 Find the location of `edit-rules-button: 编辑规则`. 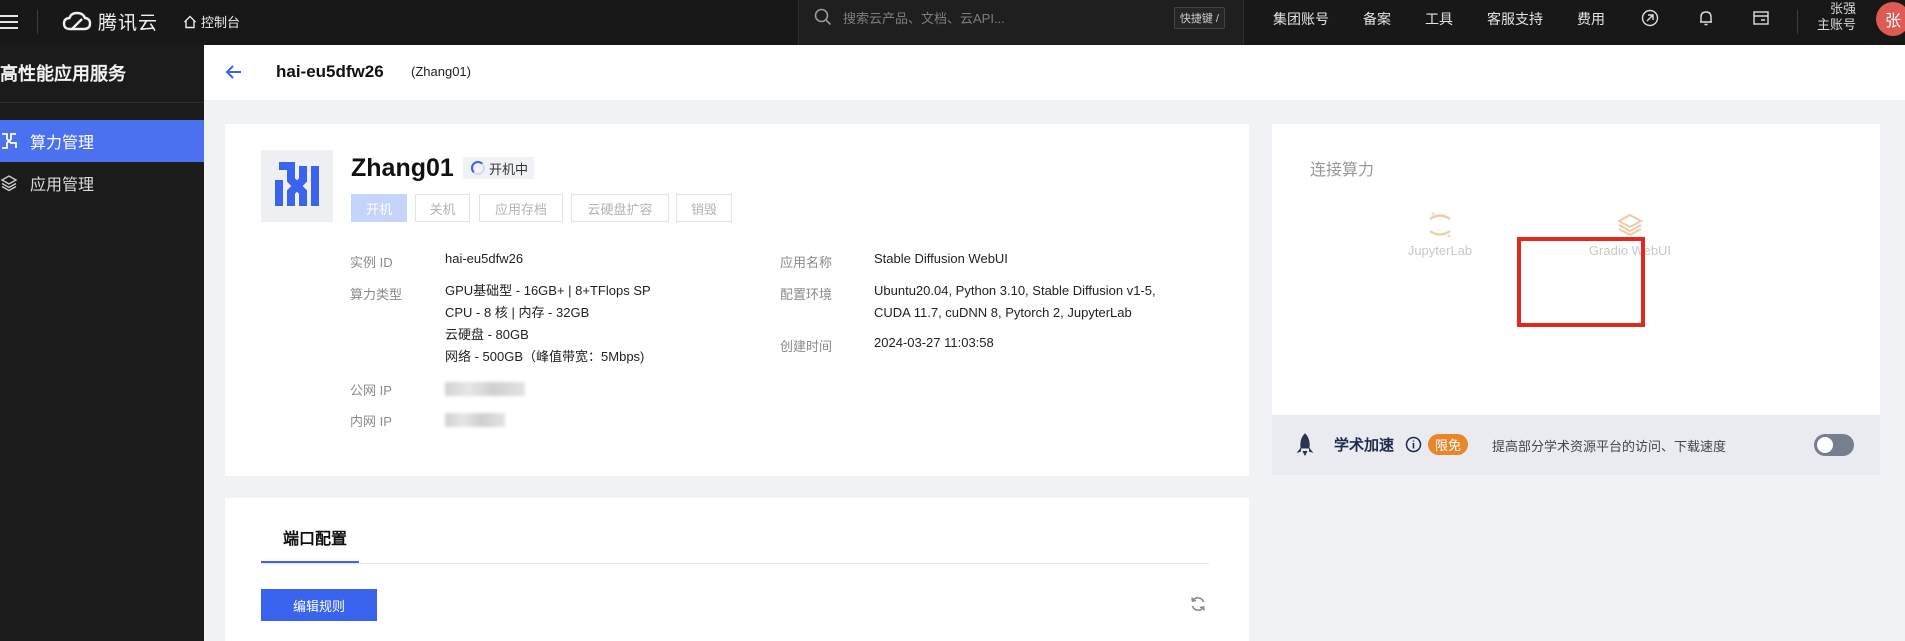

edit-rules-button: 编辑规则 is located at coordinates (319, 605).